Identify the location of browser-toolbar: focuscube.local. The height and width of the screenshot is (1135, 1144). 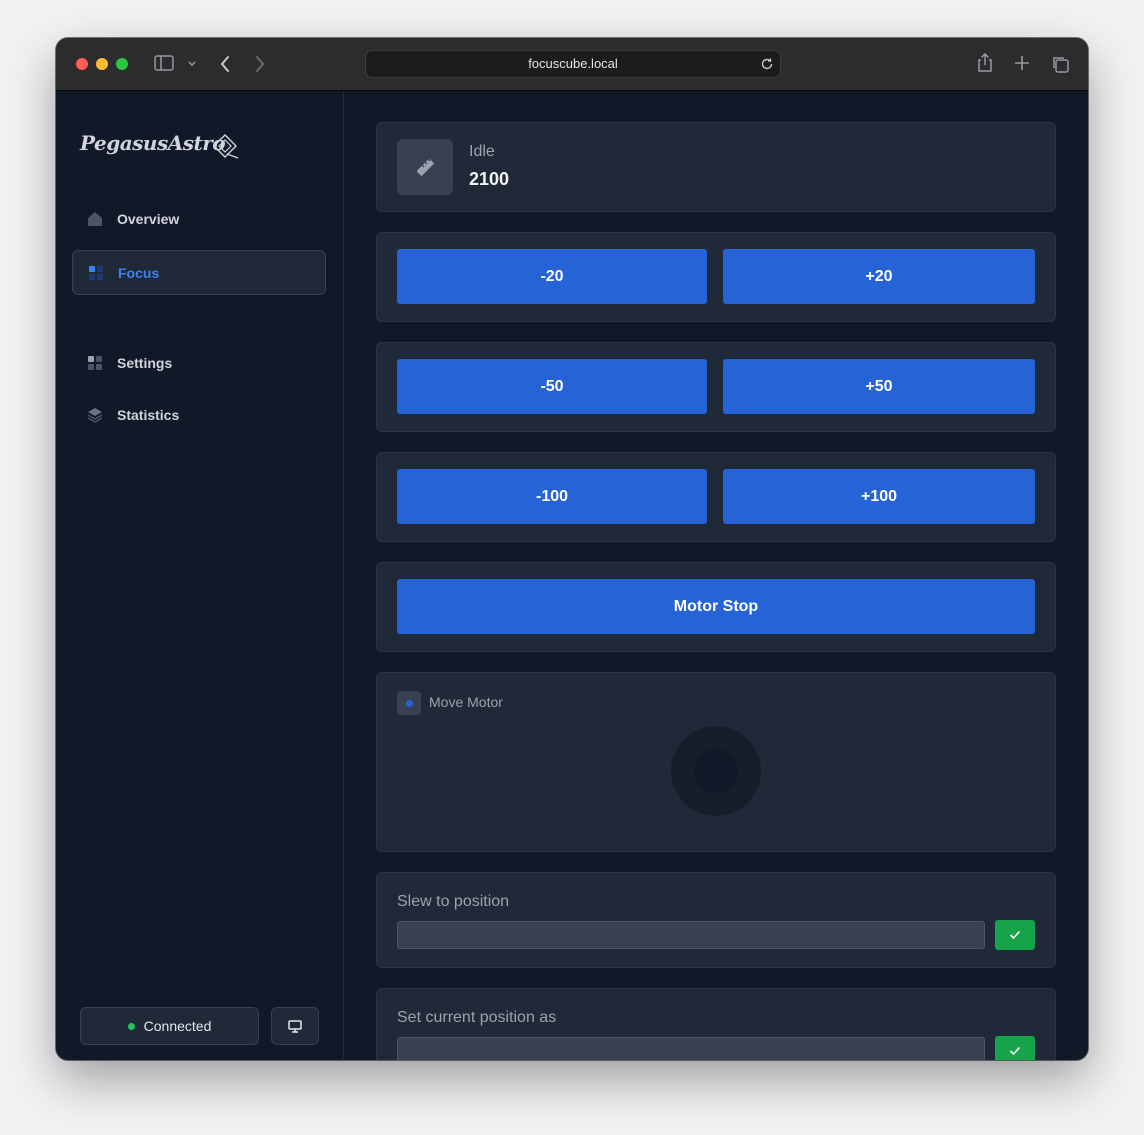
(572, 64).